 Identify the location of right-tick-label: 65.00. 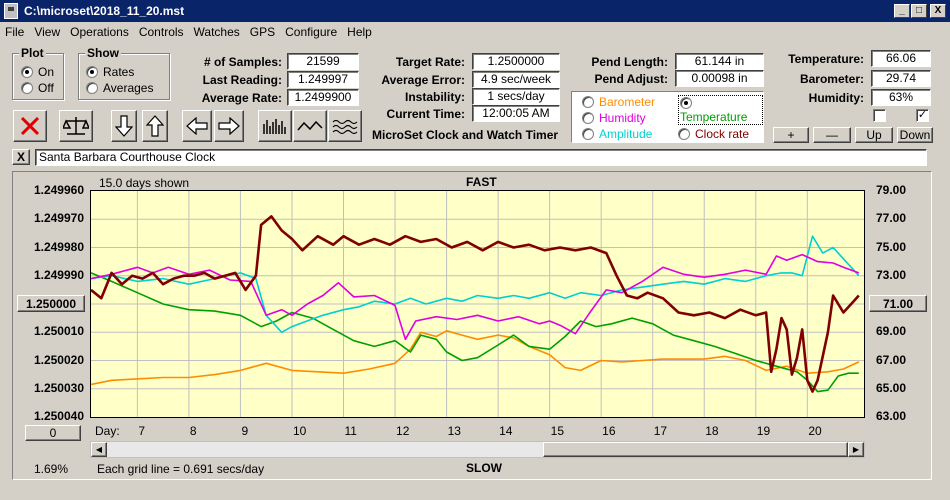
(891, 387).